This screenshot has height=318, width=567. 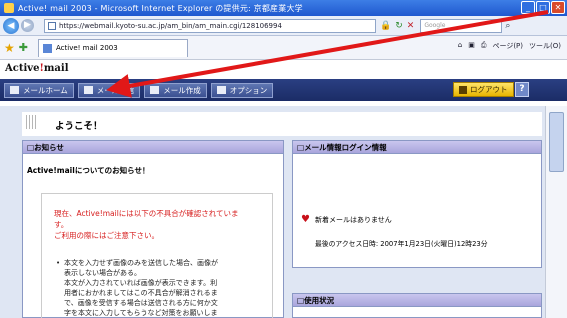 What do you see at coordinates (47, 48) in the screenshot?
I see `tab-page-icon` at bounding box center [47, 48].